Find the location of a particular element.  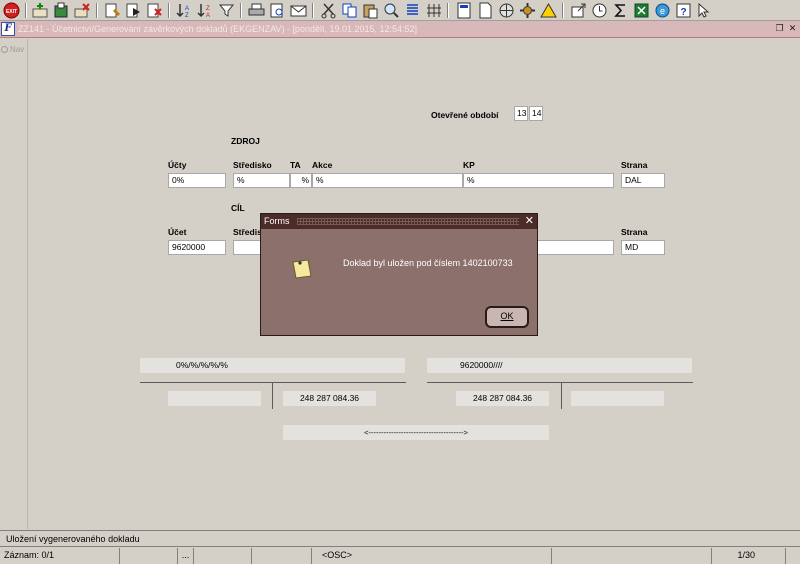

svg-text: A is located at coordinates (187, 9).